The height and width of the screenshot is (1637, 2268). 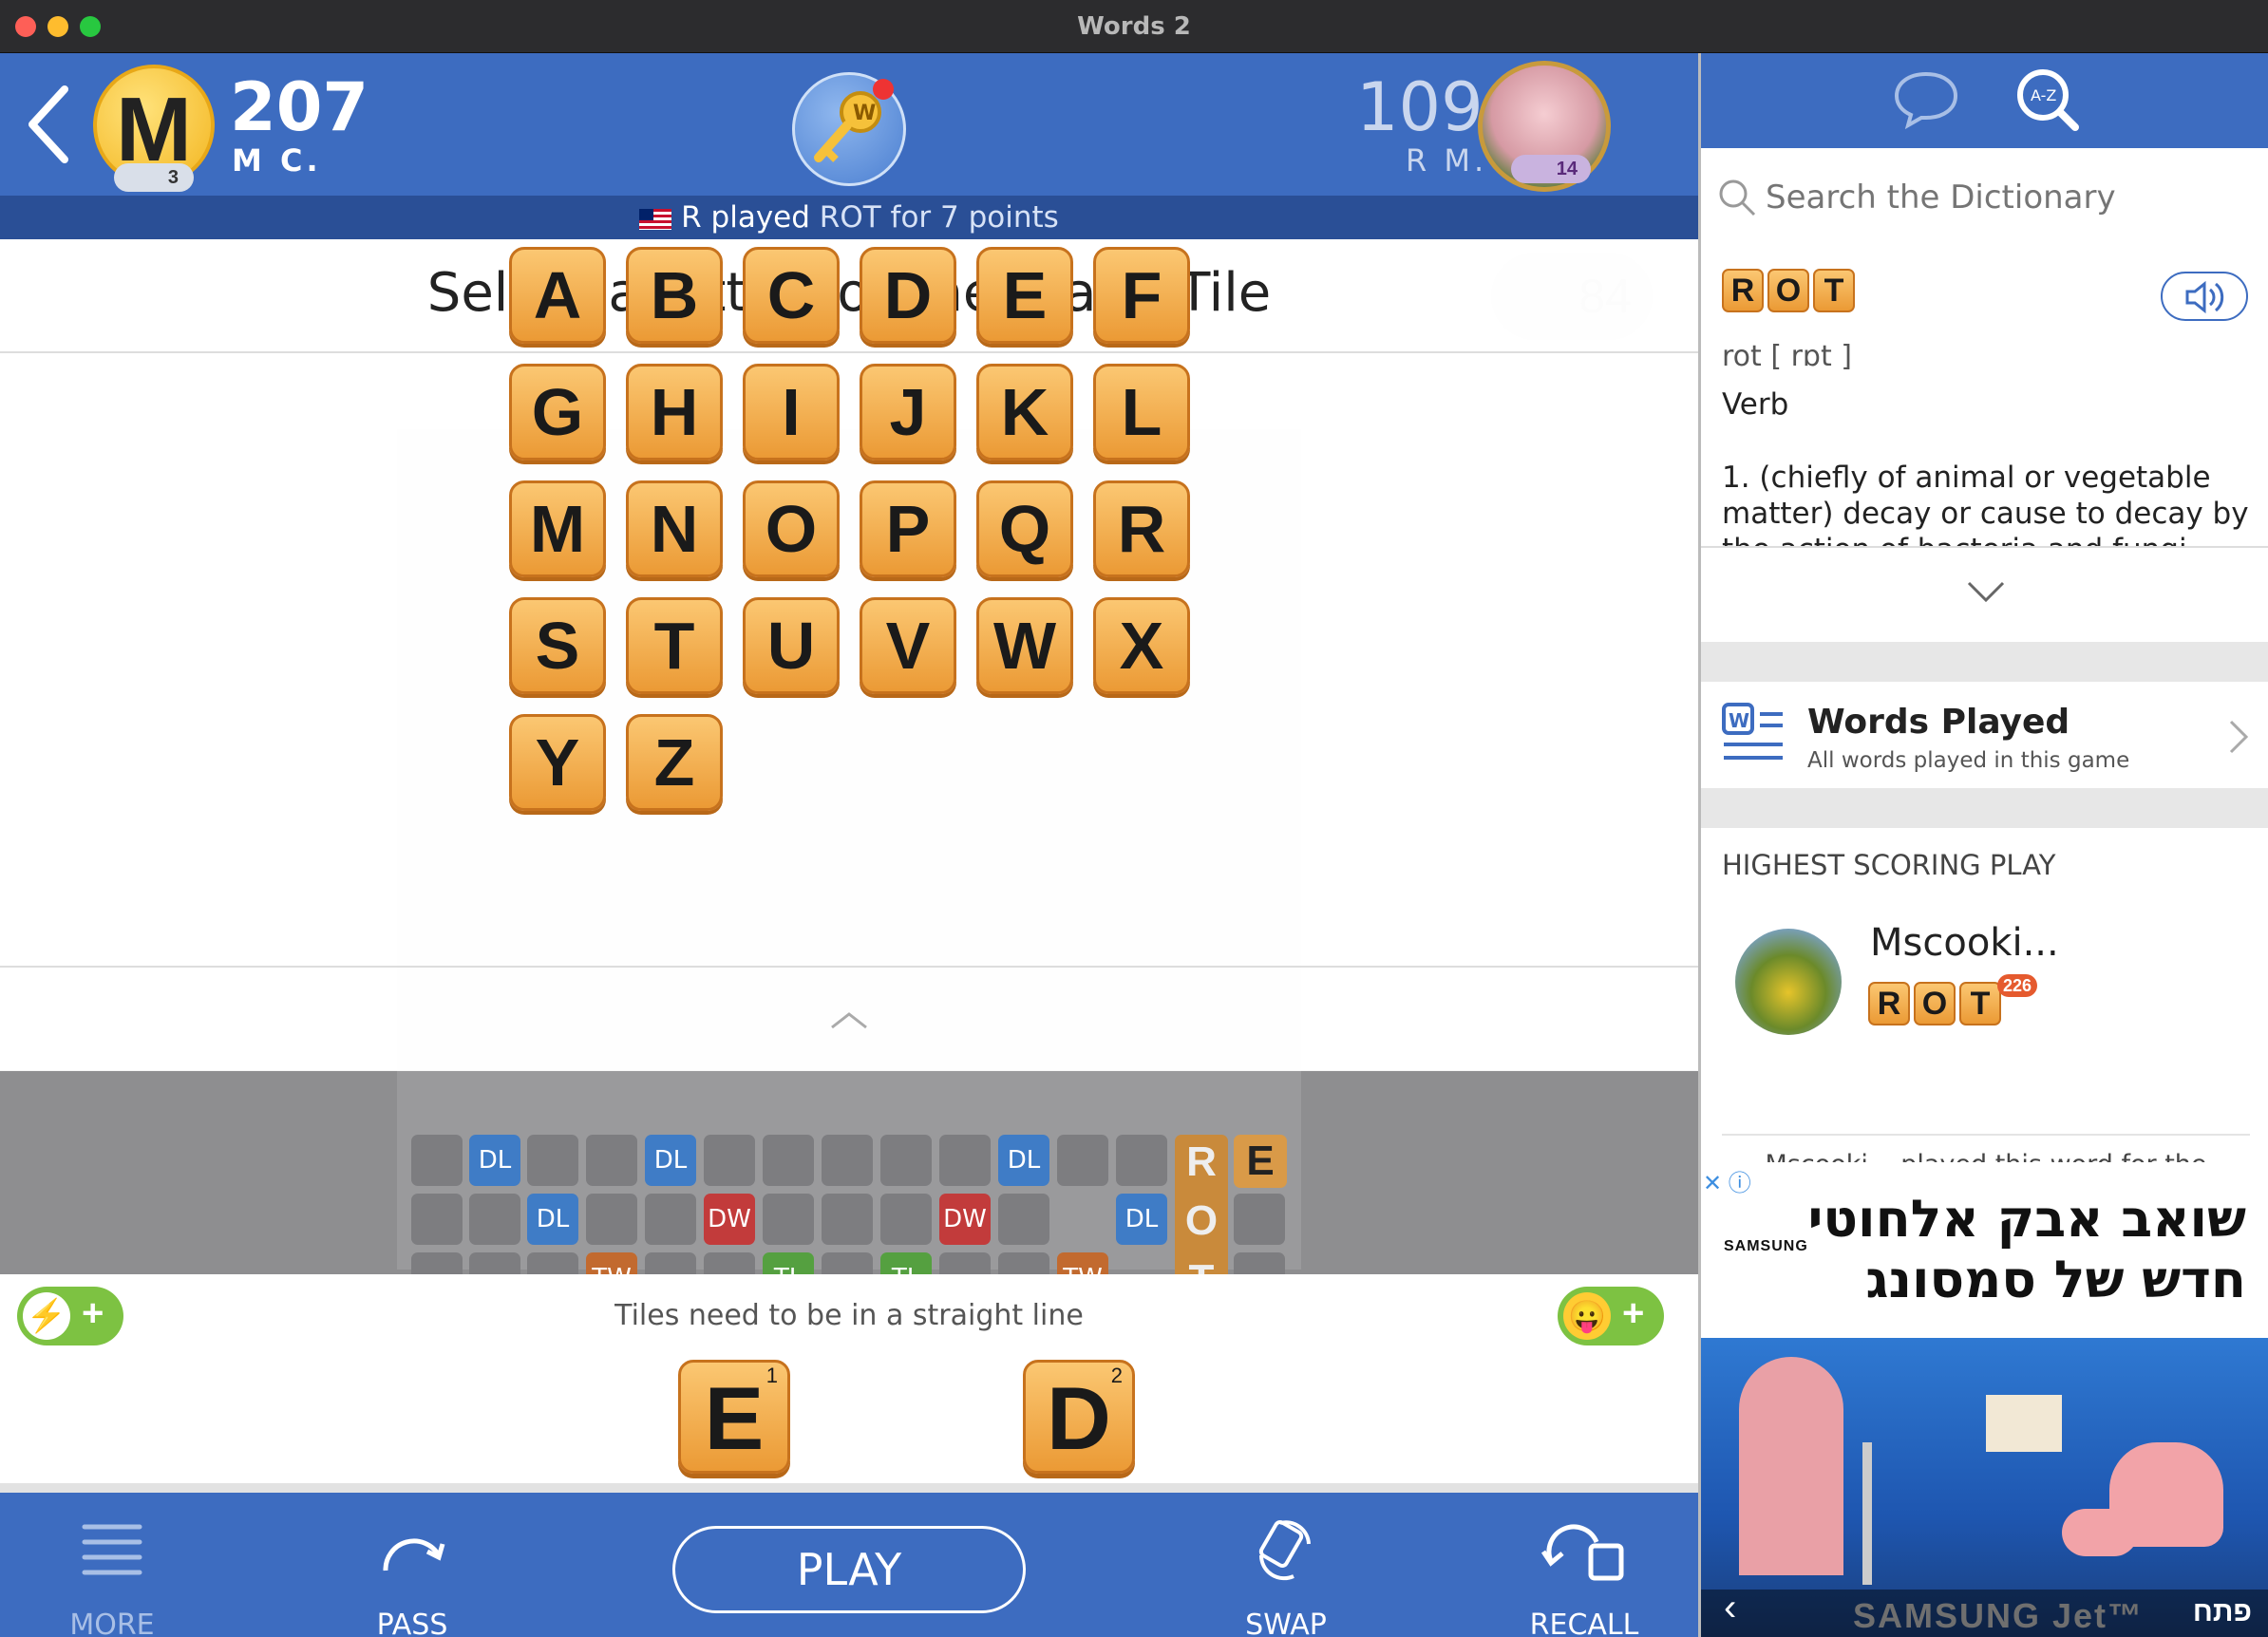 I want to click on letter-tile-p: P, so click(x=908, y=528).